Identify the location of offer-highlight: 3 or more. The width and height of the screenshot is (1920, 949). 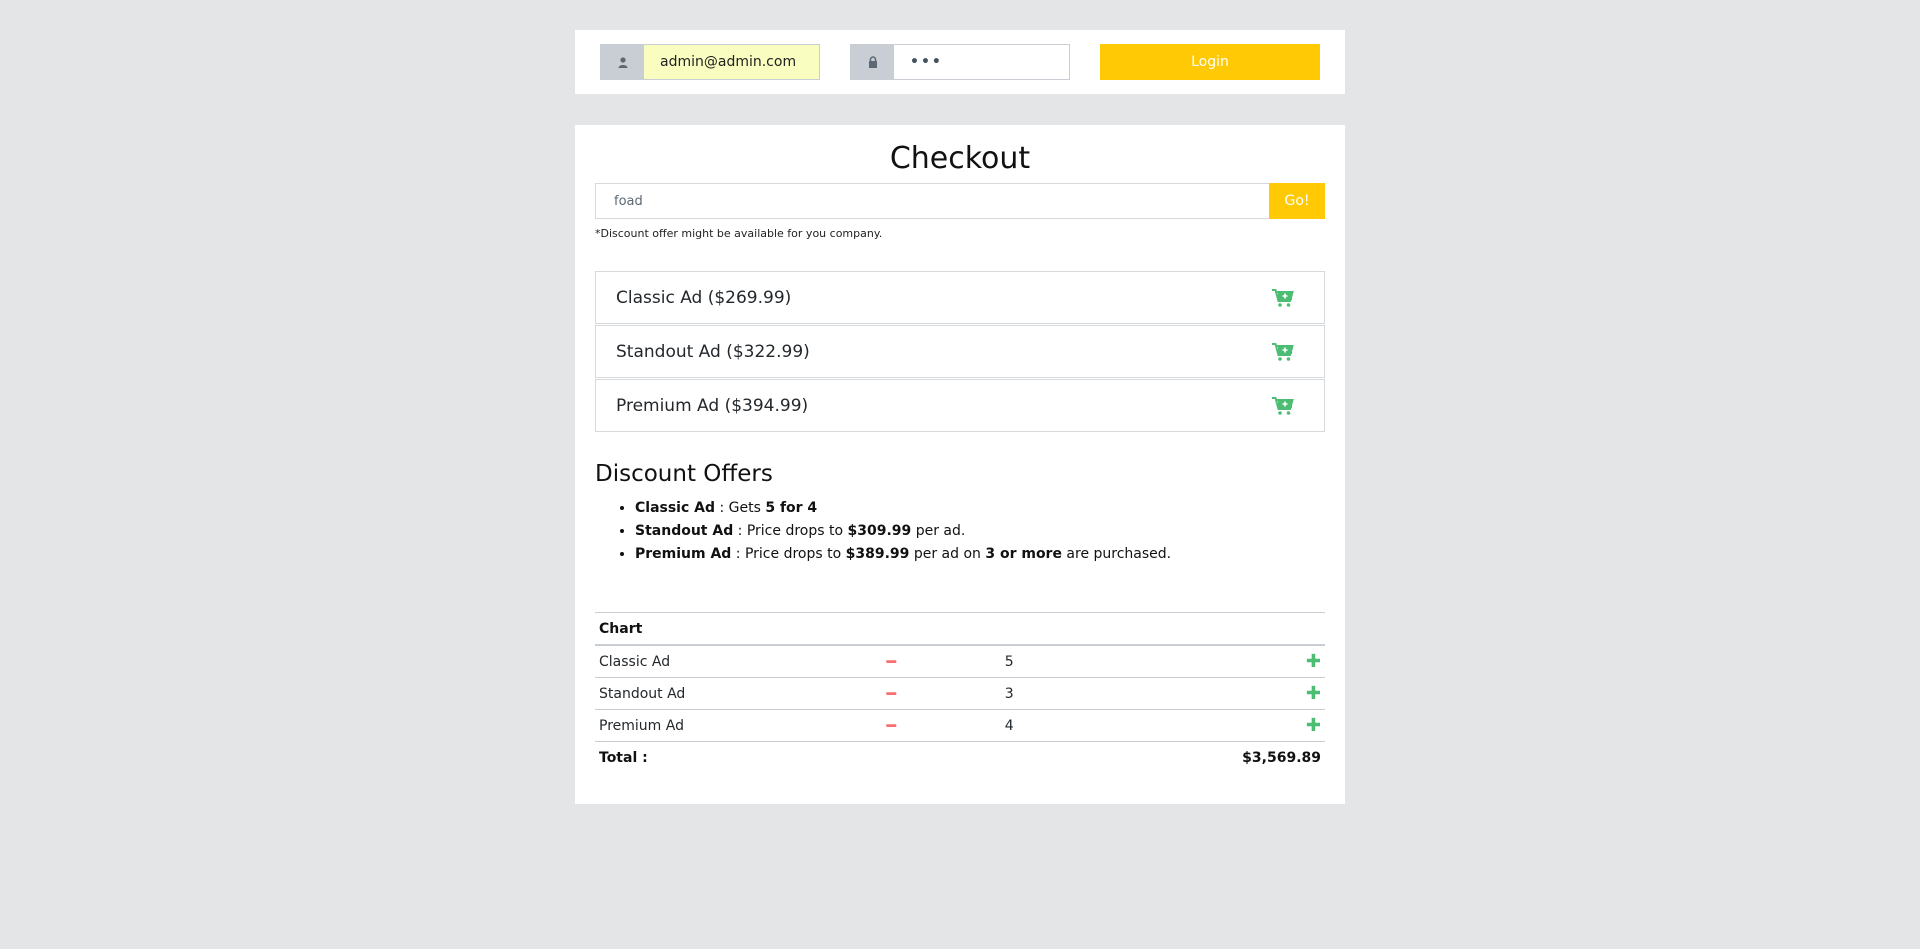
(1023, 554).